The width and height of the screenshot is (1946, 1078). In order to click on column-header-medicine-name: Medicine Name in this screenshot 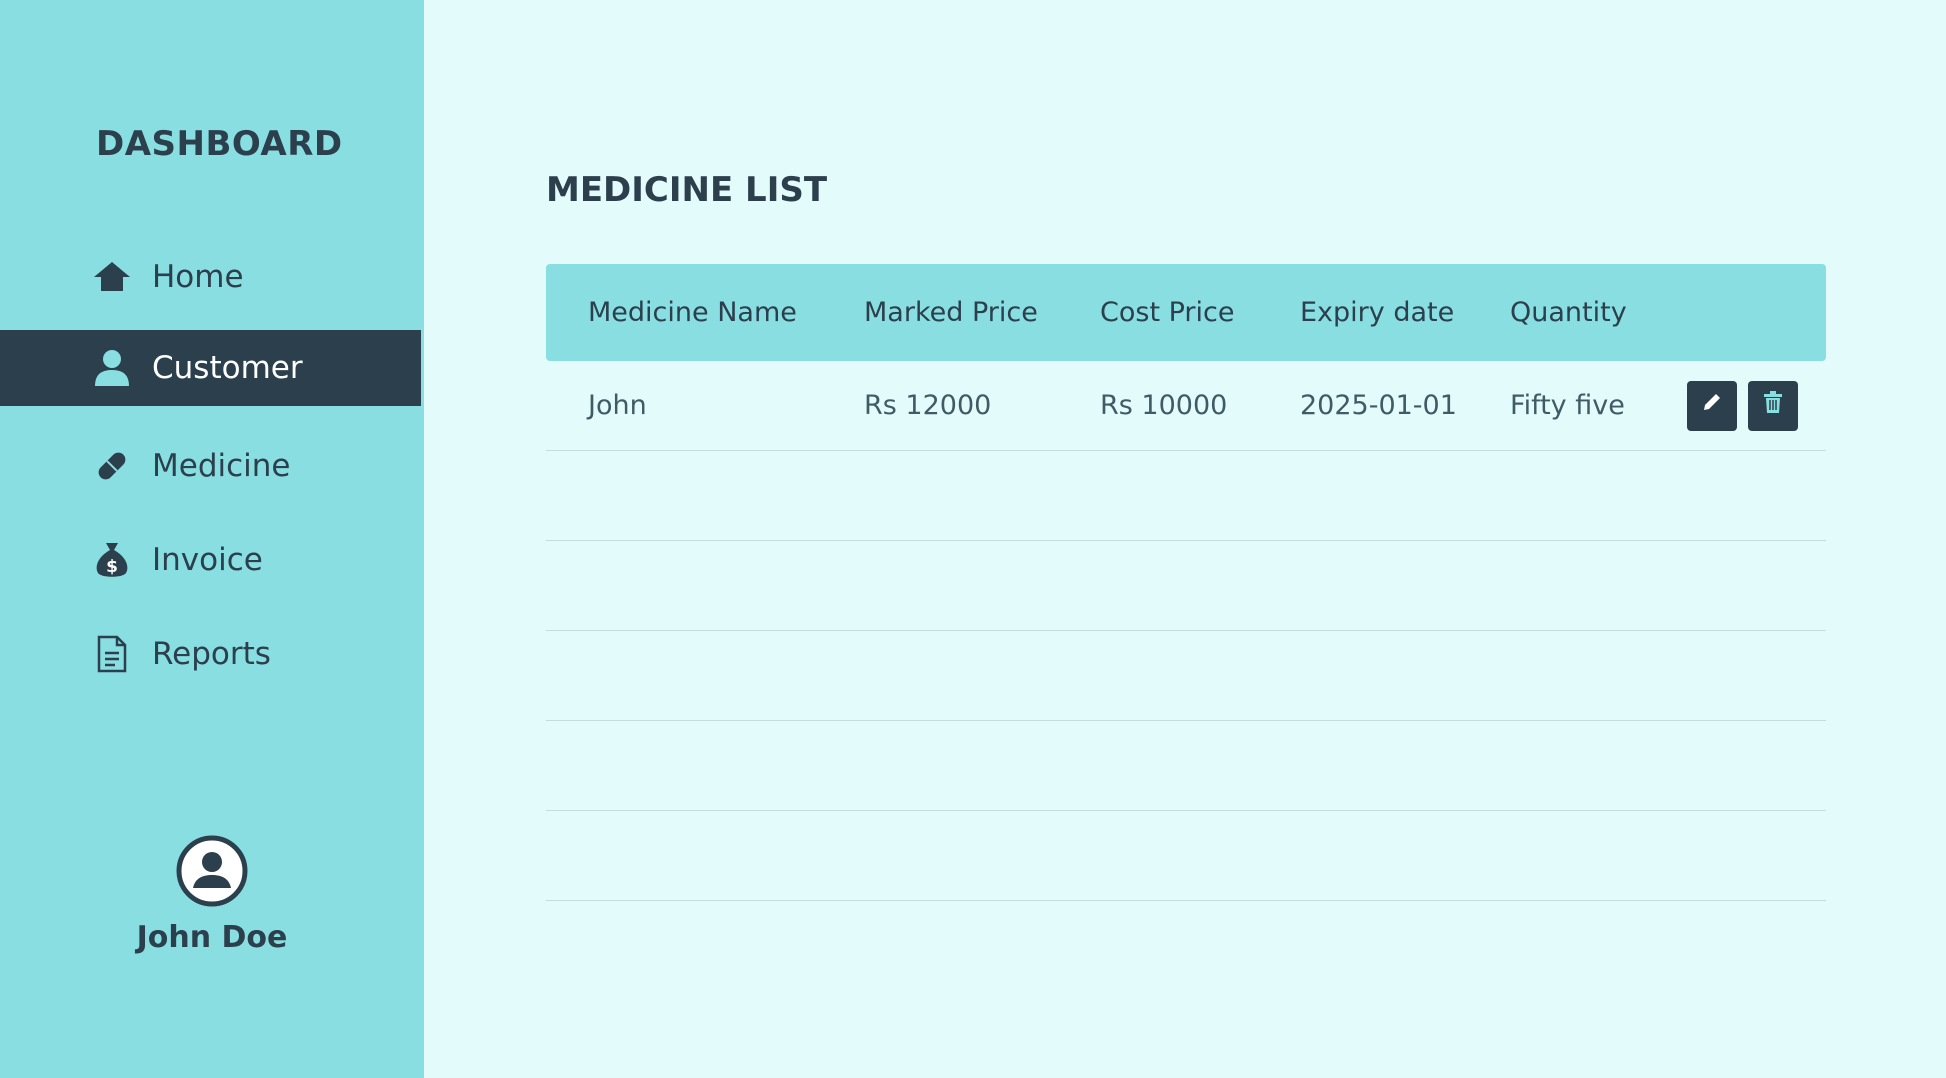, I will do `click(692, 312)`.